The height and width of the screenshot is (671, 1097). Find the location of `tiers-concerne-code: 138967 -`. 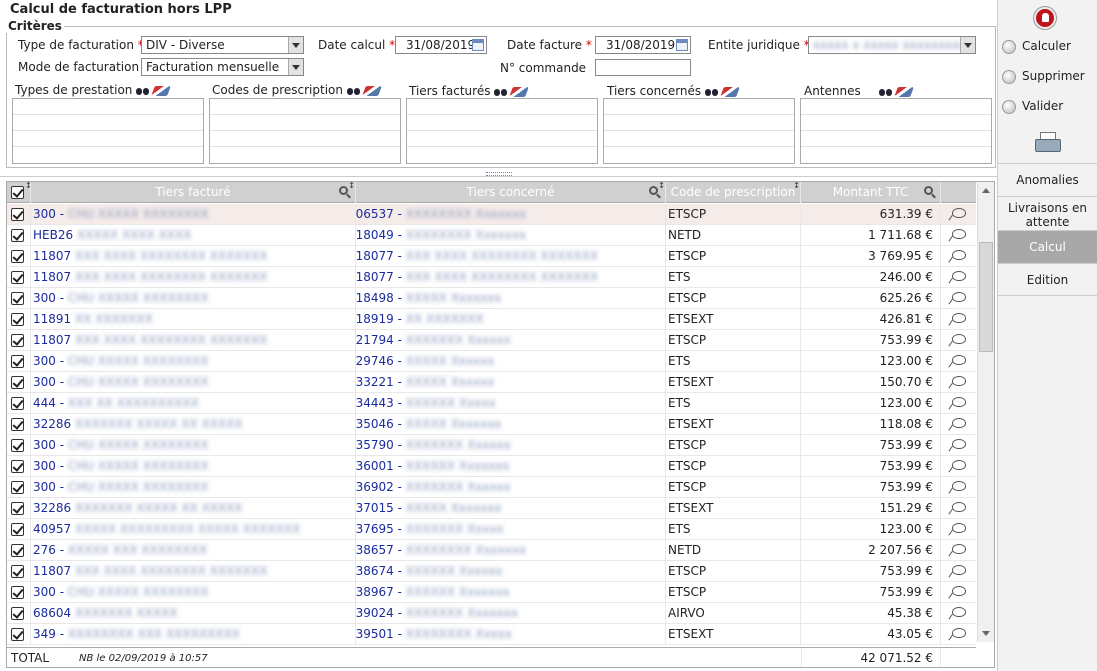

tiers-concerne-code: 138967 - is located at coordinates (379, 592).